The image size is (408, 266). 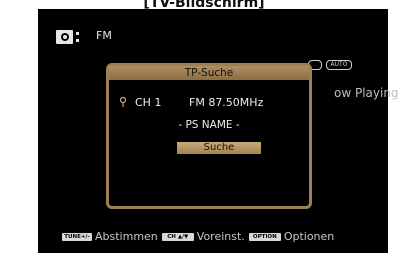 What do you see at coordinates (220, 236) in the screenshot?
I see `preset-hint-label: Voreinst.` at bounding box center [220, 236].